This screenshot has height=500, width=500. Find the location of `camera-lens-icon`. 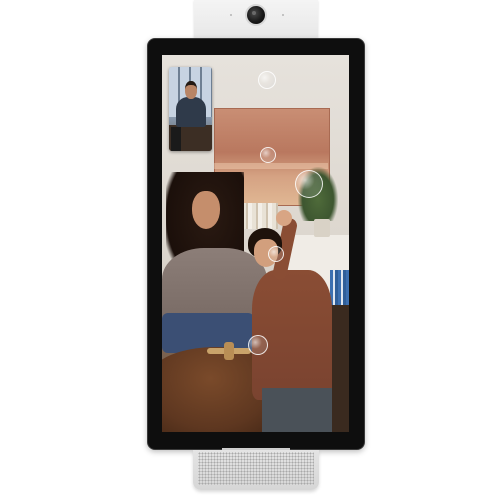

camera-lens-icon is located at coordinates (256, 15).